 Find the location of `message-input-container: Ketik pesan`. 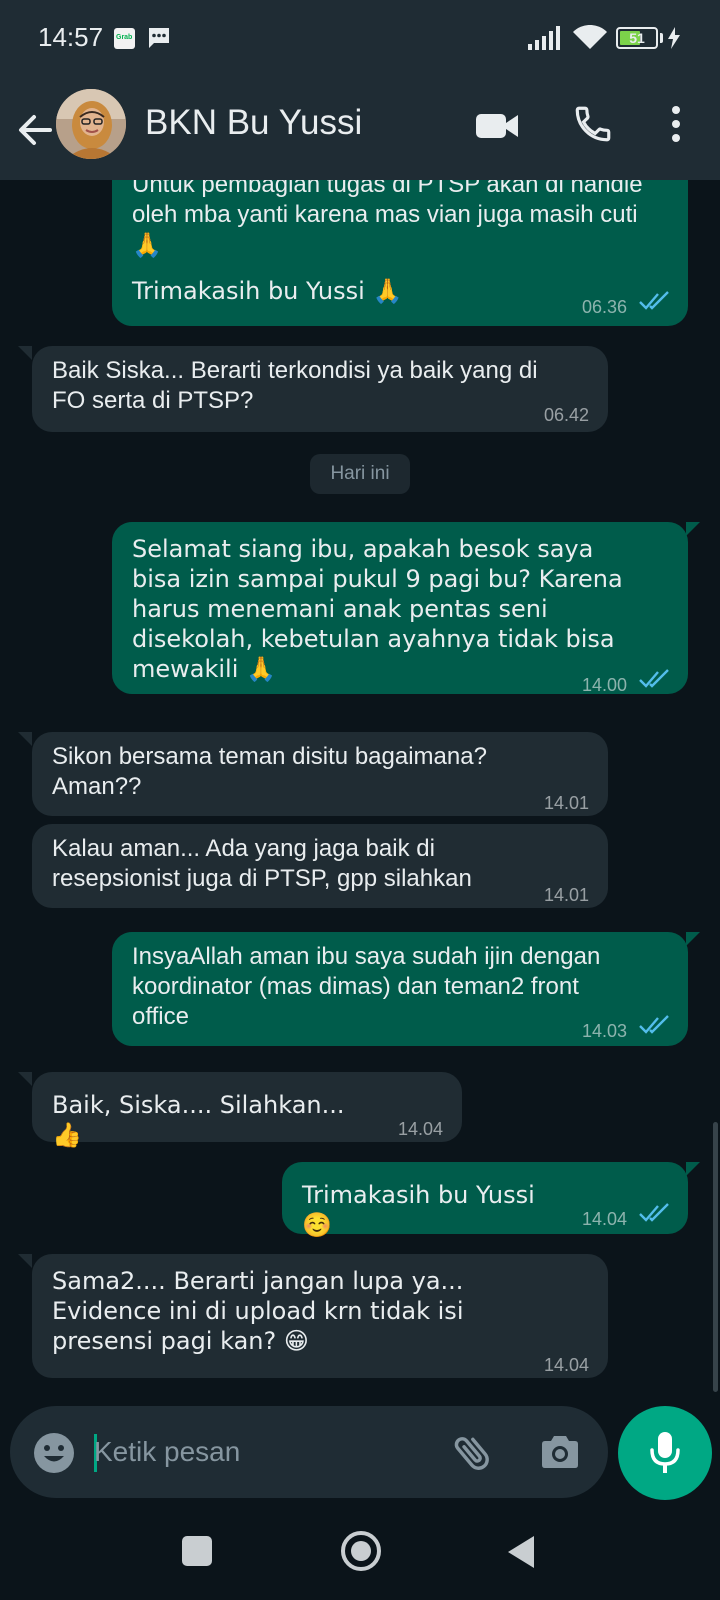

message-input-container: Ketik pesan is located at coordinates (309, 1452).